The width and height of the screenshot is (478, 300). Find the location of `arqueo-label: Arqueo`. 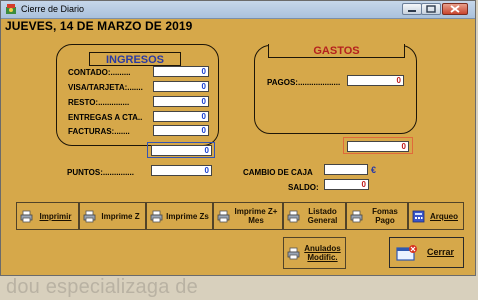

arqueo-label: Arqueo is located at coordinates (444, 216).